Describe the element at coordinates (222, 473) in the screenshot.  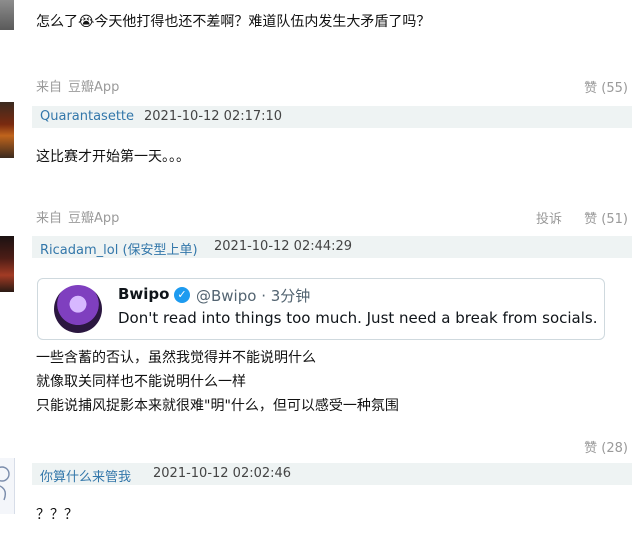
I see `comment-time: 2021-10-12 02:02:46` at that location.